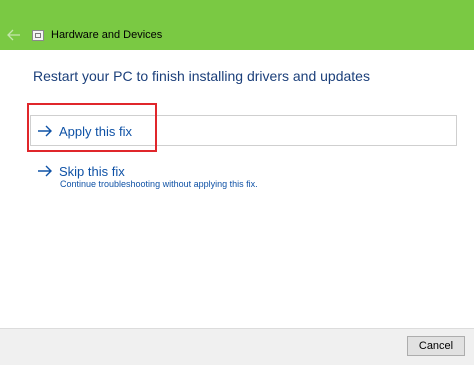 The image size is (474, 365). What do you see at coordinates (436, 346) in the screenshot?
I see `cancel-button: Cancel` at bounding box center [436, 346].